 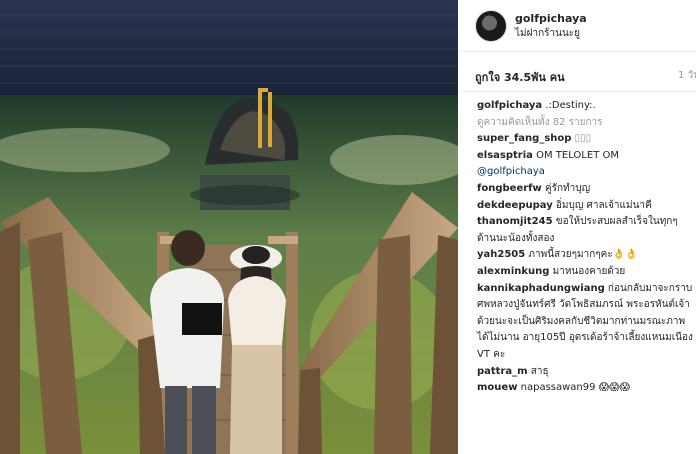 I want to click on post-username: golfpichaya, so click(x=551, y=18).